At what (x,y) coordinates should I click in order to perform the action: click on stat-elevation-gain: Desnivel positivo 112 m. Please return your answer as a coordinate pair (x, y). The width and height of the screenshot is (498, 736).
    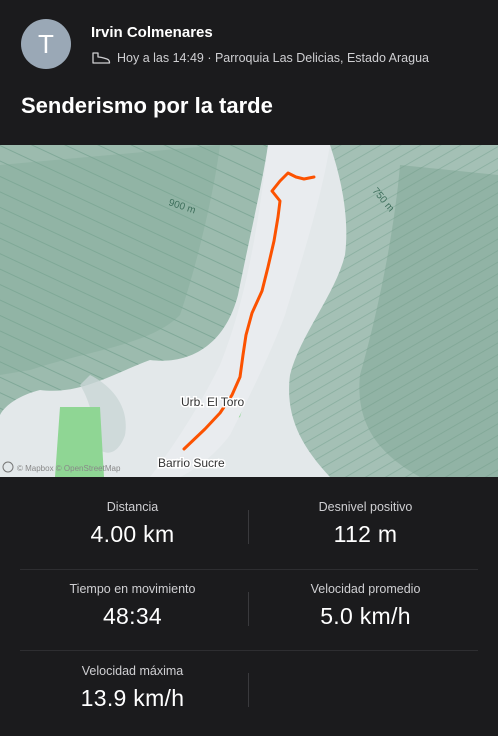
    Looking at the image, I should click on (365, 524).